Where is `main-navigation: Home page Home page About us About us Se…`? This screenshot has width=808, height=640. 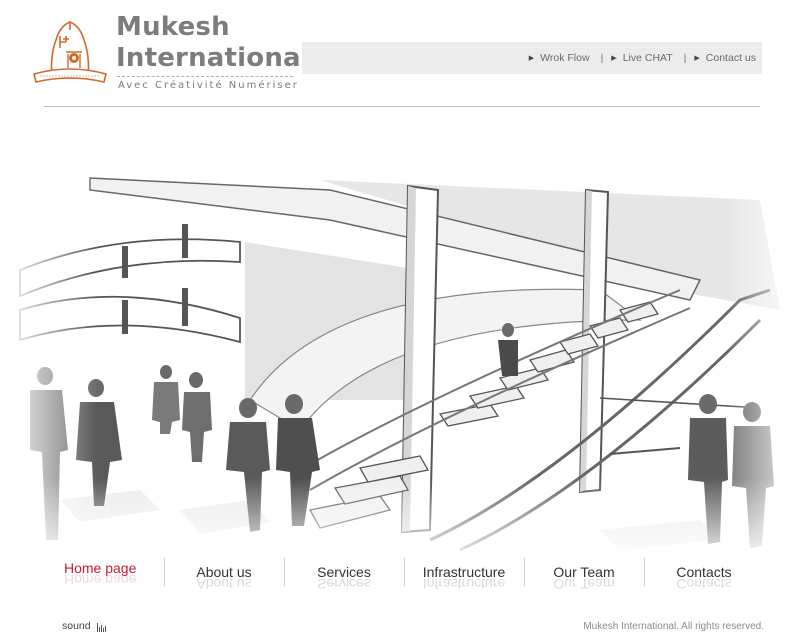 main-navigation: Home page Home page About us About us Se… is located at coordinates (404, 576).